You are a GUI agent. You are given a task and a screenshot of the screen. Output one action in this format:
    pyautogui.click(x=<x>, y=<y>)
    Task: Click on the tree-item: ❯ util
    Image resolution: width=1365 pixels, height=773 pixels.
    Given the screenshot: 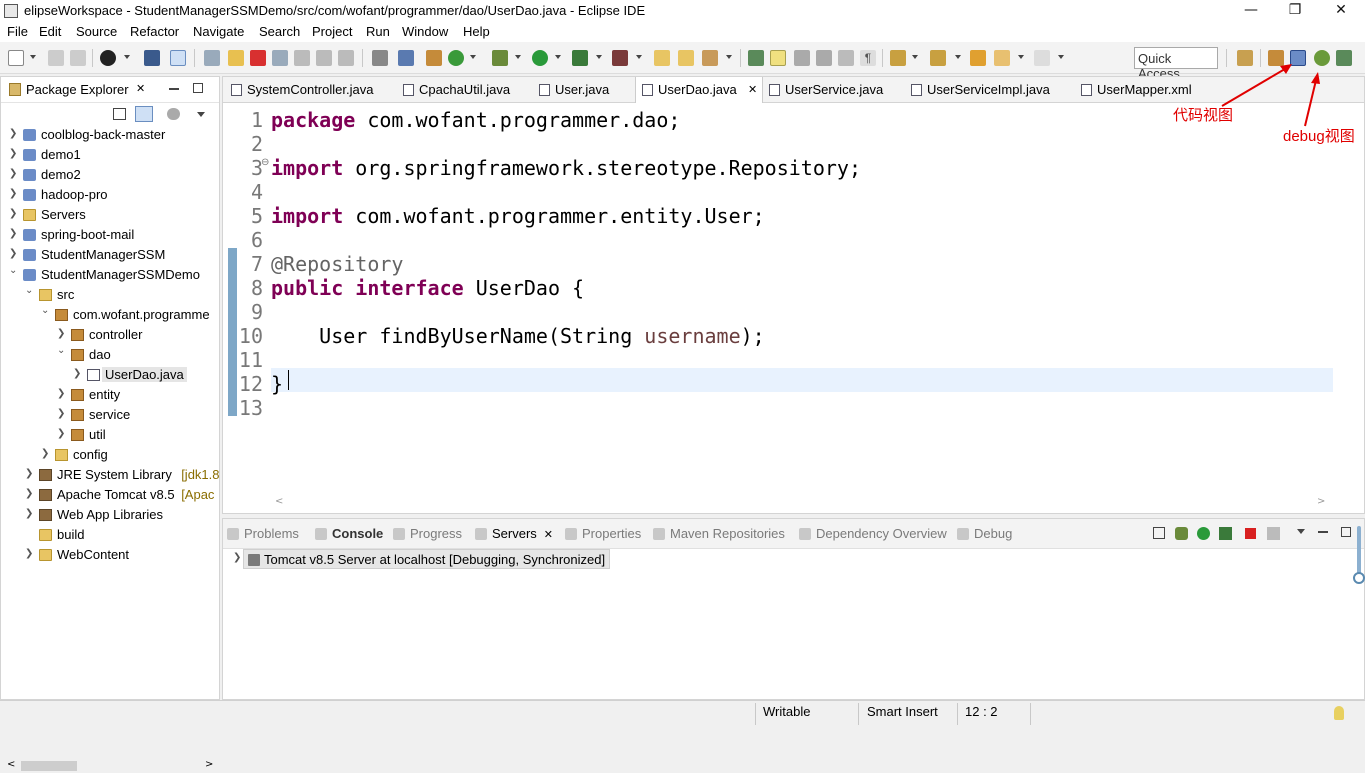 What is the action you would take?
    pyautogui.click(x=110, y=435)
    